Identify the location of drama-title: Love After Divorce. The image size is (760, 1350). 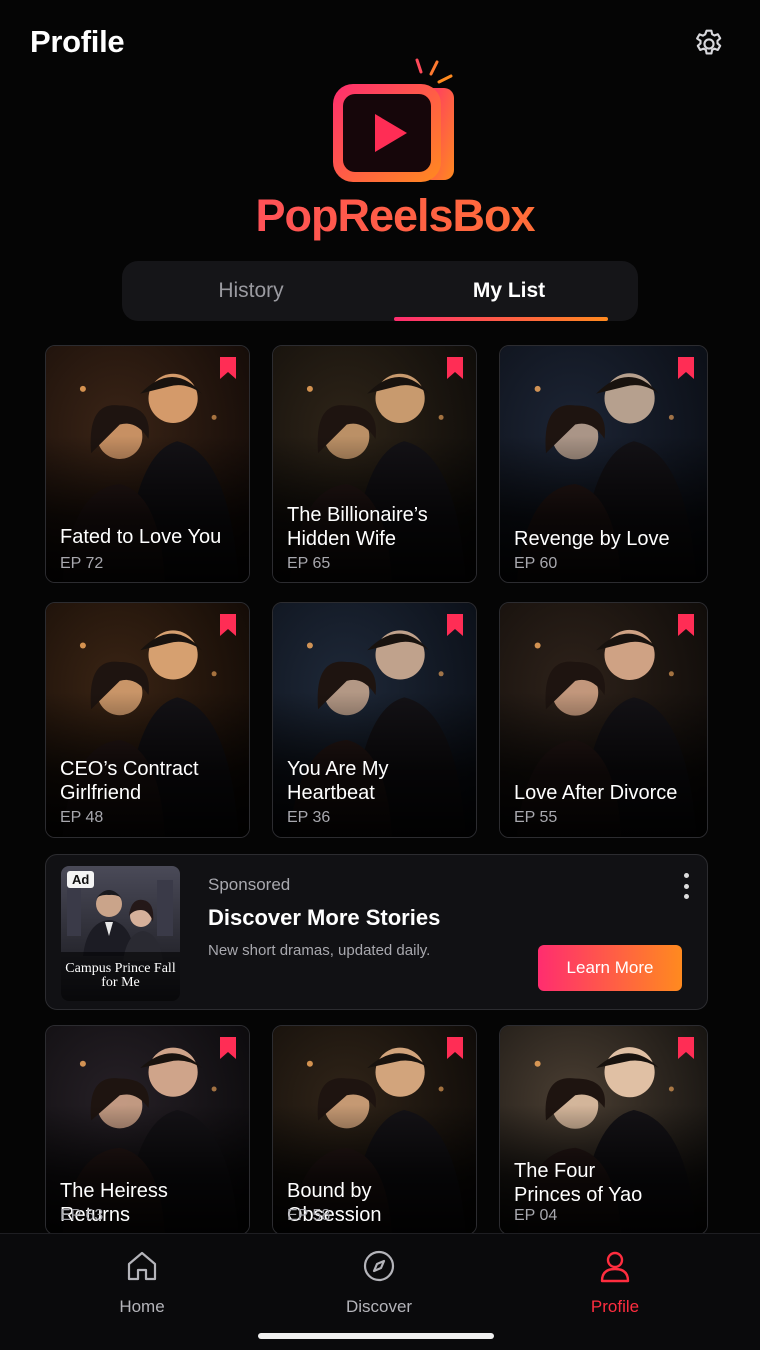
(596, 793).